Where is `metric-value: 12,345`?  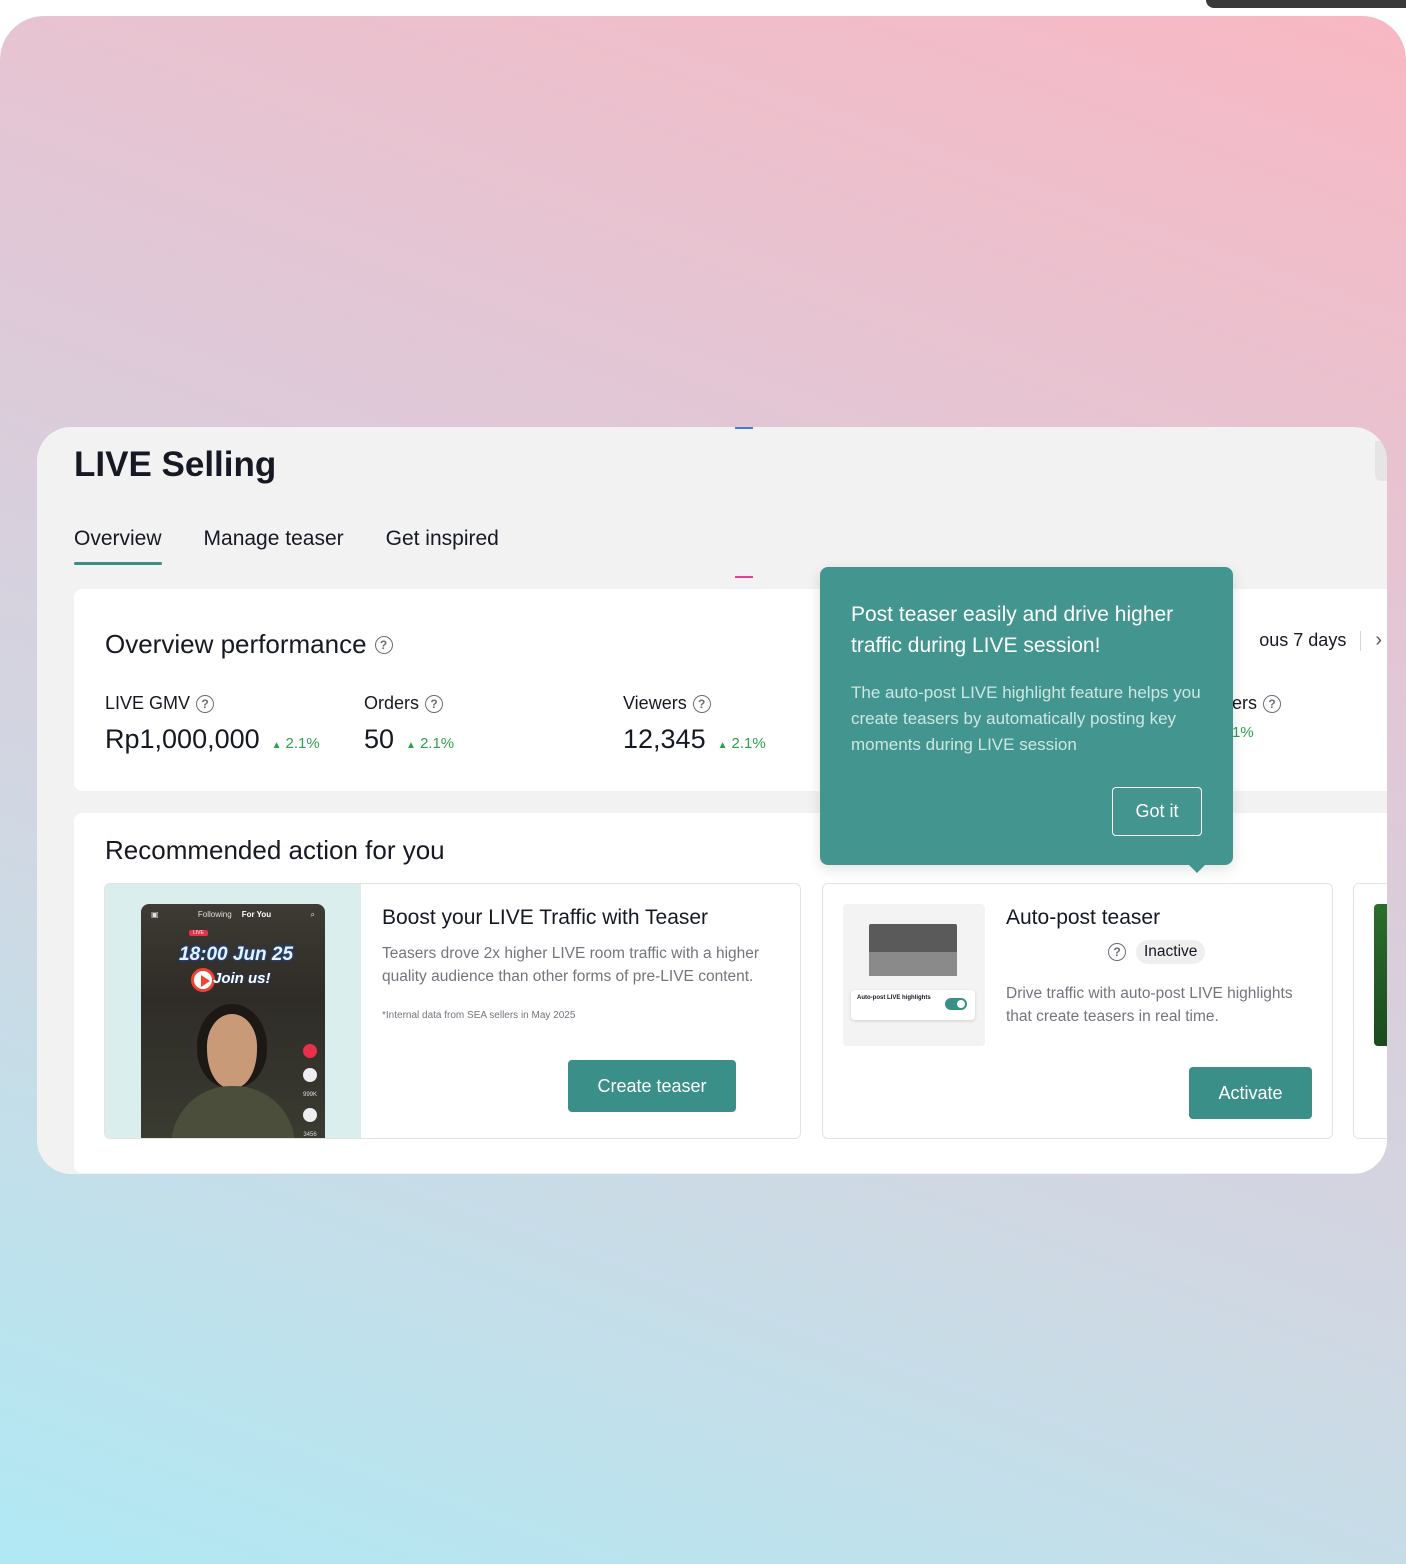 metric-value: 12,345 is located at coordinates (664, 739).